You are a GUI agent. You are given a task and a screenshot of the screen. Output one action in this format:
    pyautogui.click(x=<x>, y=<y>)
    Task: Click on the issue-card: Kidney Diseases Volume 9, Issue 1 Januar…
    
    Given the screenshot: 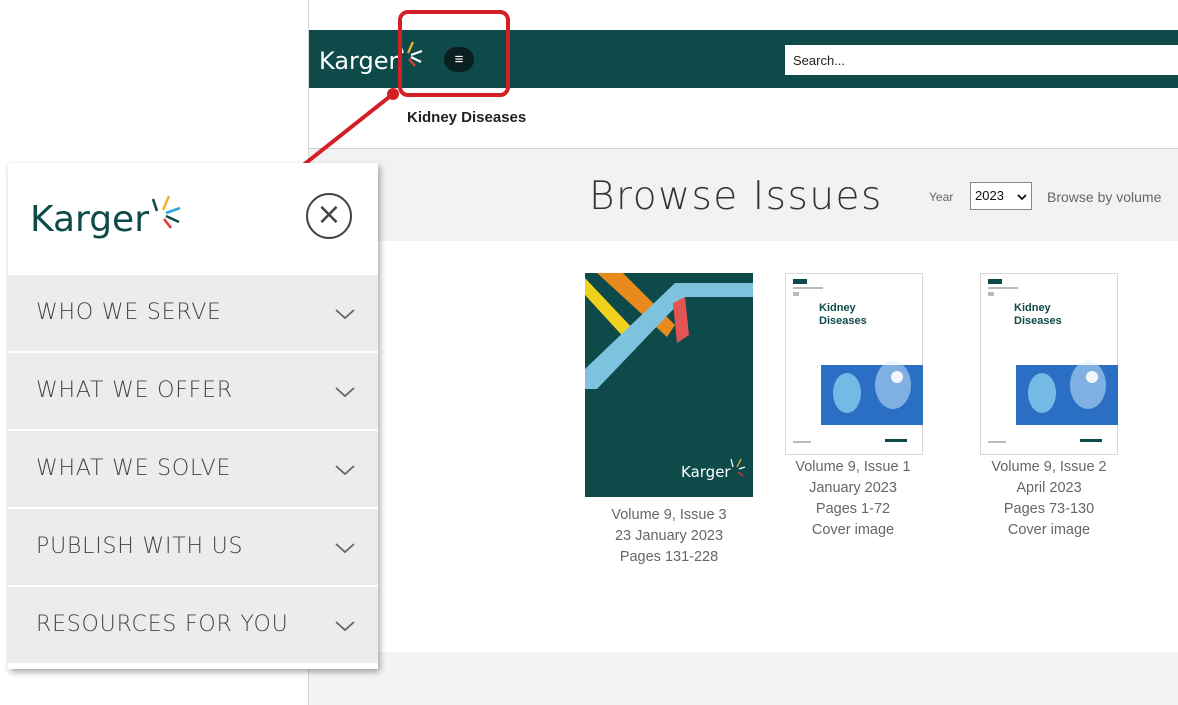 What is the action you would take?
    pyautogui.click(x=854, y=407)
    